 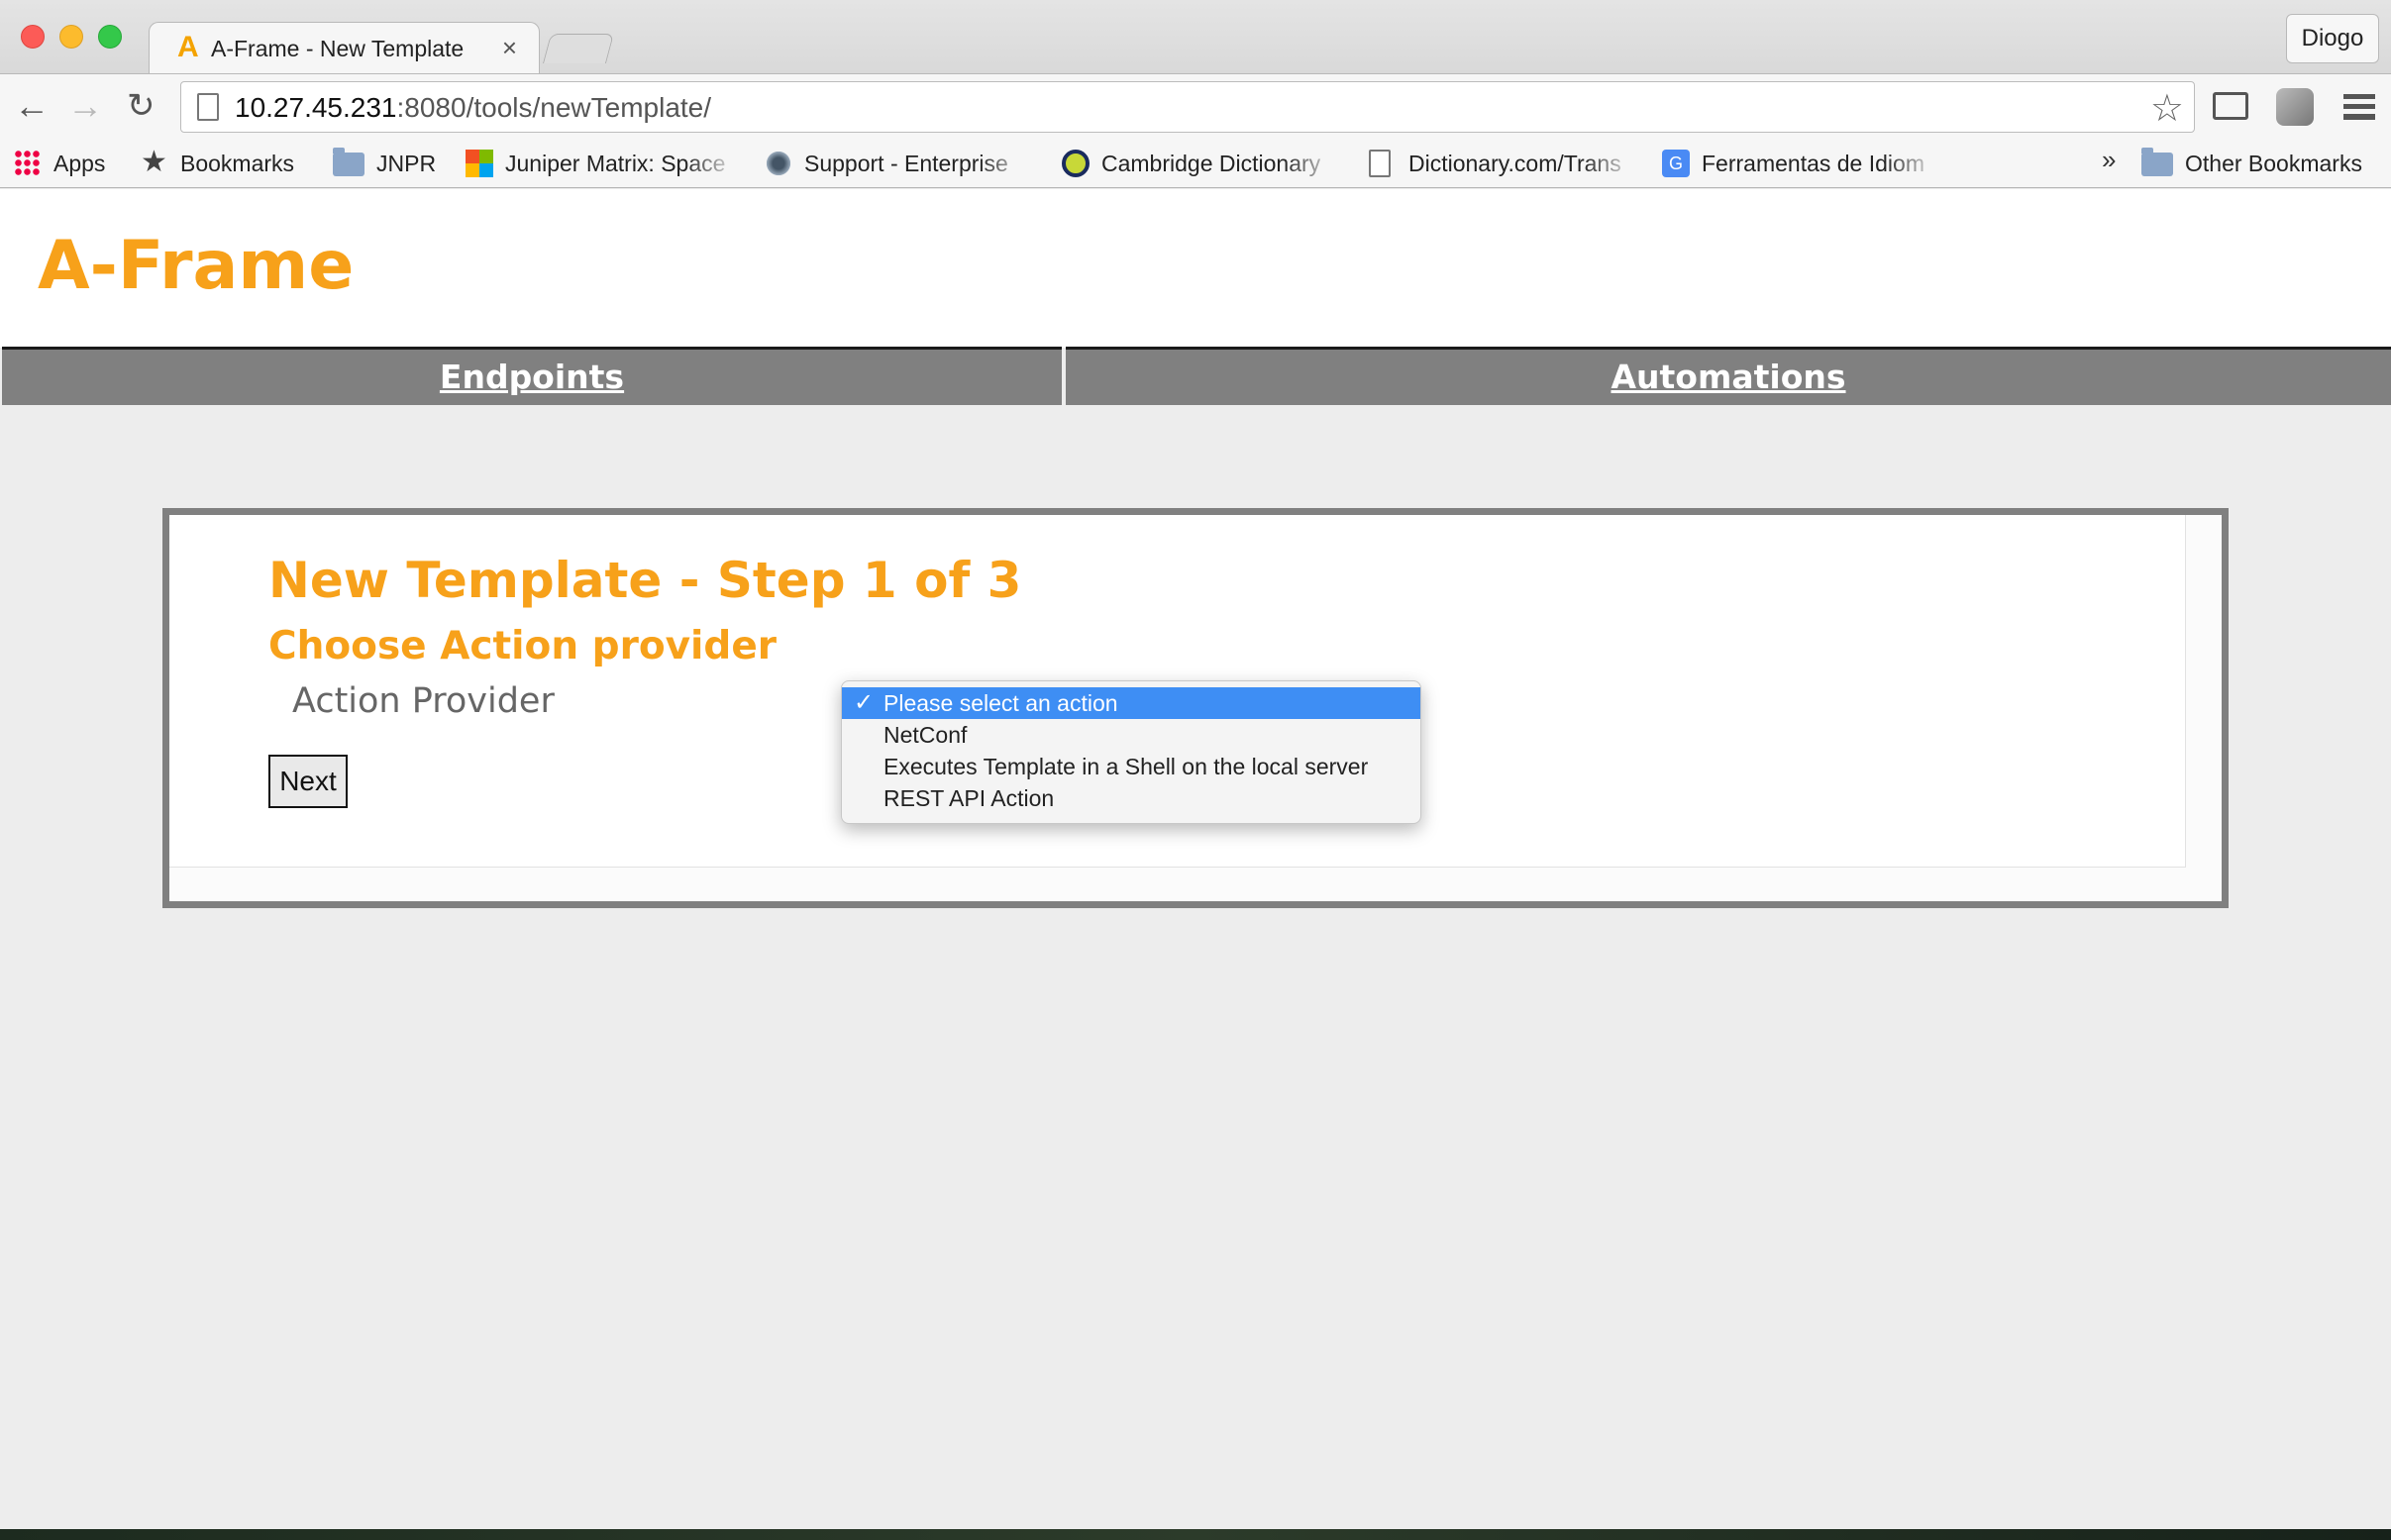 What do you see at coordinates (33, 37) in the screenshot?
I see `window-close-button` at bounding box center [33, 37].